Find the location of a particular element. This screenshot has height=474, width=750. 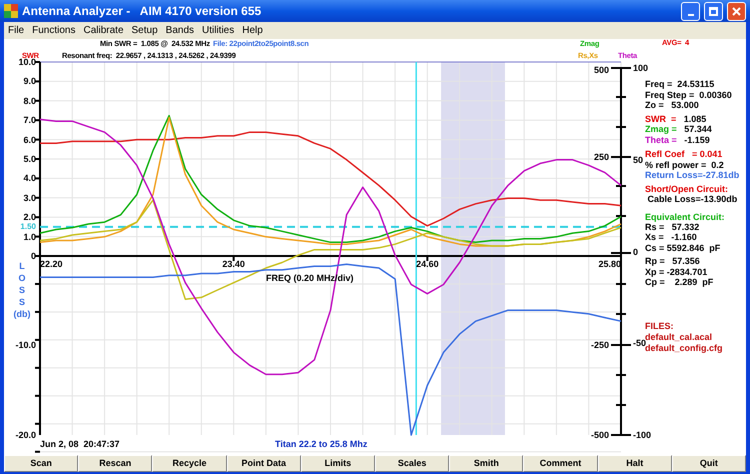

axis-label: 100 is located at coordinates (640, 68).